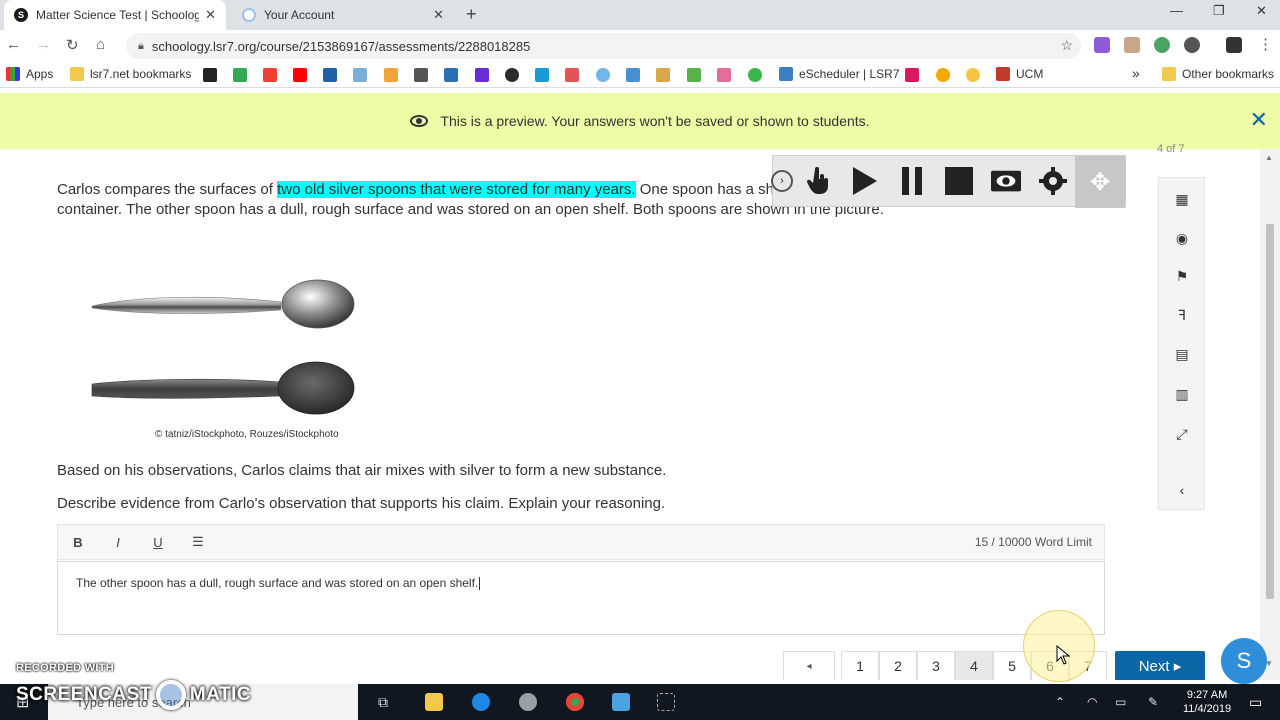 The image size is (1280, 720). What do you see at coordinates (29, 74) in the screenshot?
I see `bookmark-apps: Apps` at bounding box center [29, 74].